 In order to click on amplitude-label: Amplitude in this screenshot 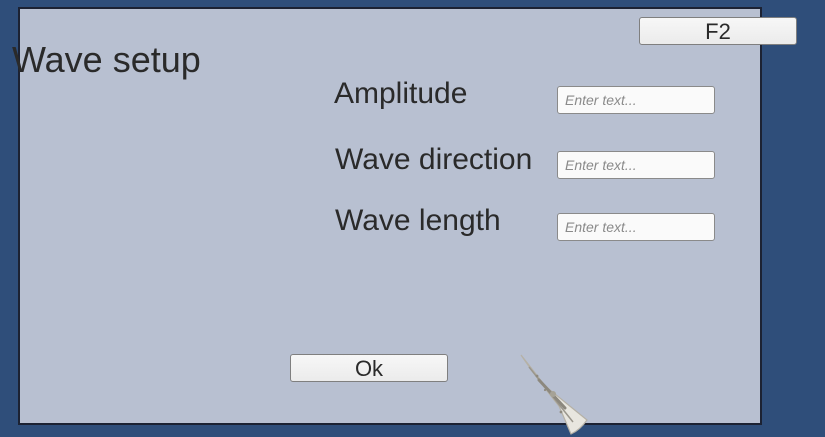, I will do `click(401, 93)`.